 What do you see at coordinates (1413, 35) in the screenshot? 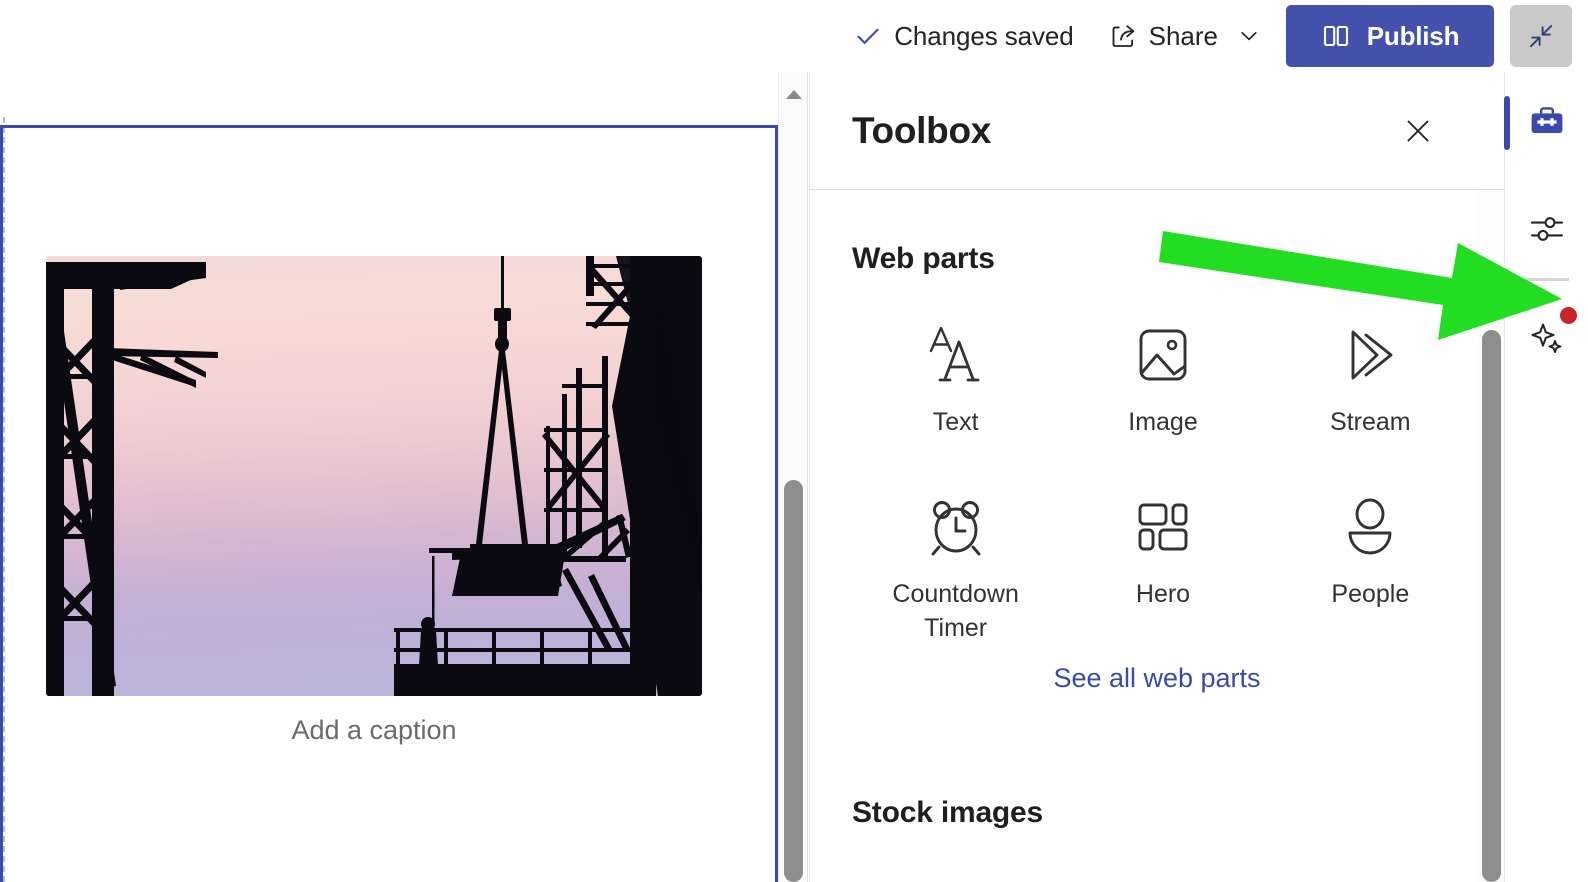
I see `publish-label: Publish` at bounding box center [1413, 35].